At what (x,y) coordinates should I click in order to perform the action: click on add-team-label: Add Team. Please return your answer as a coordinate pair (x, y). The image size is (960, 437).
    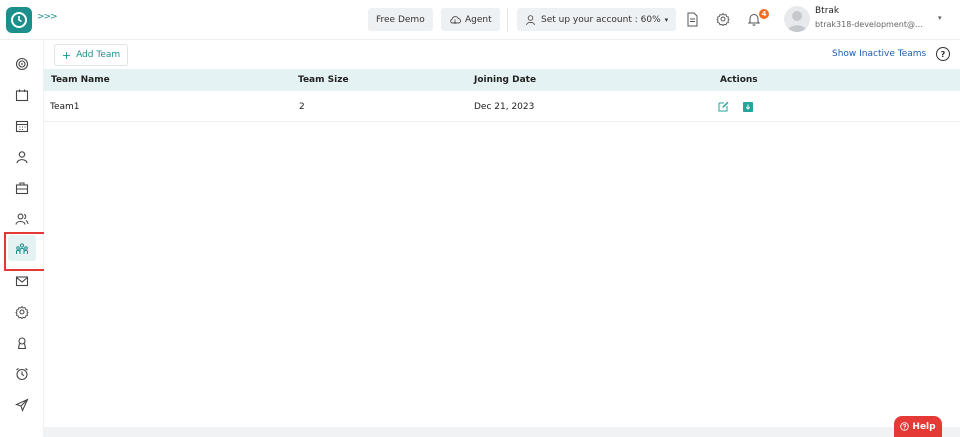
    Looking at the image, I should click on (98, 55).